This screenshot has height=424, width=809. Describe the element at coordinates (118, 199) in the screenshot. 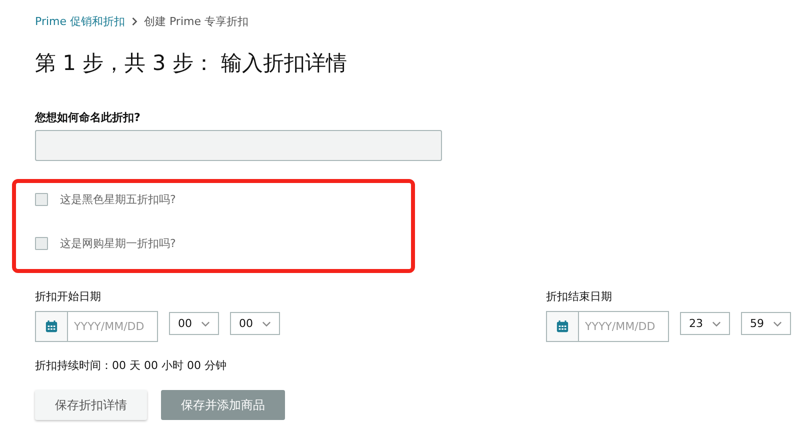

I see `checkbox-label: 这是黑色星期五折扣吗?` at that location.